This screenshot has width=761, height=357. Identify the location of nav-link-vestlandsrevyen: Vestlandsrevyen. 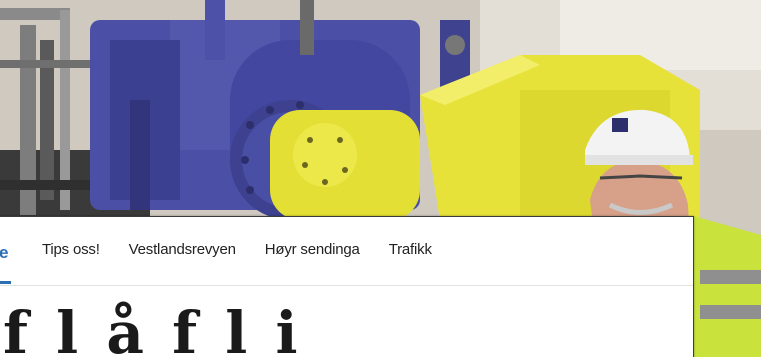
(182, 249).